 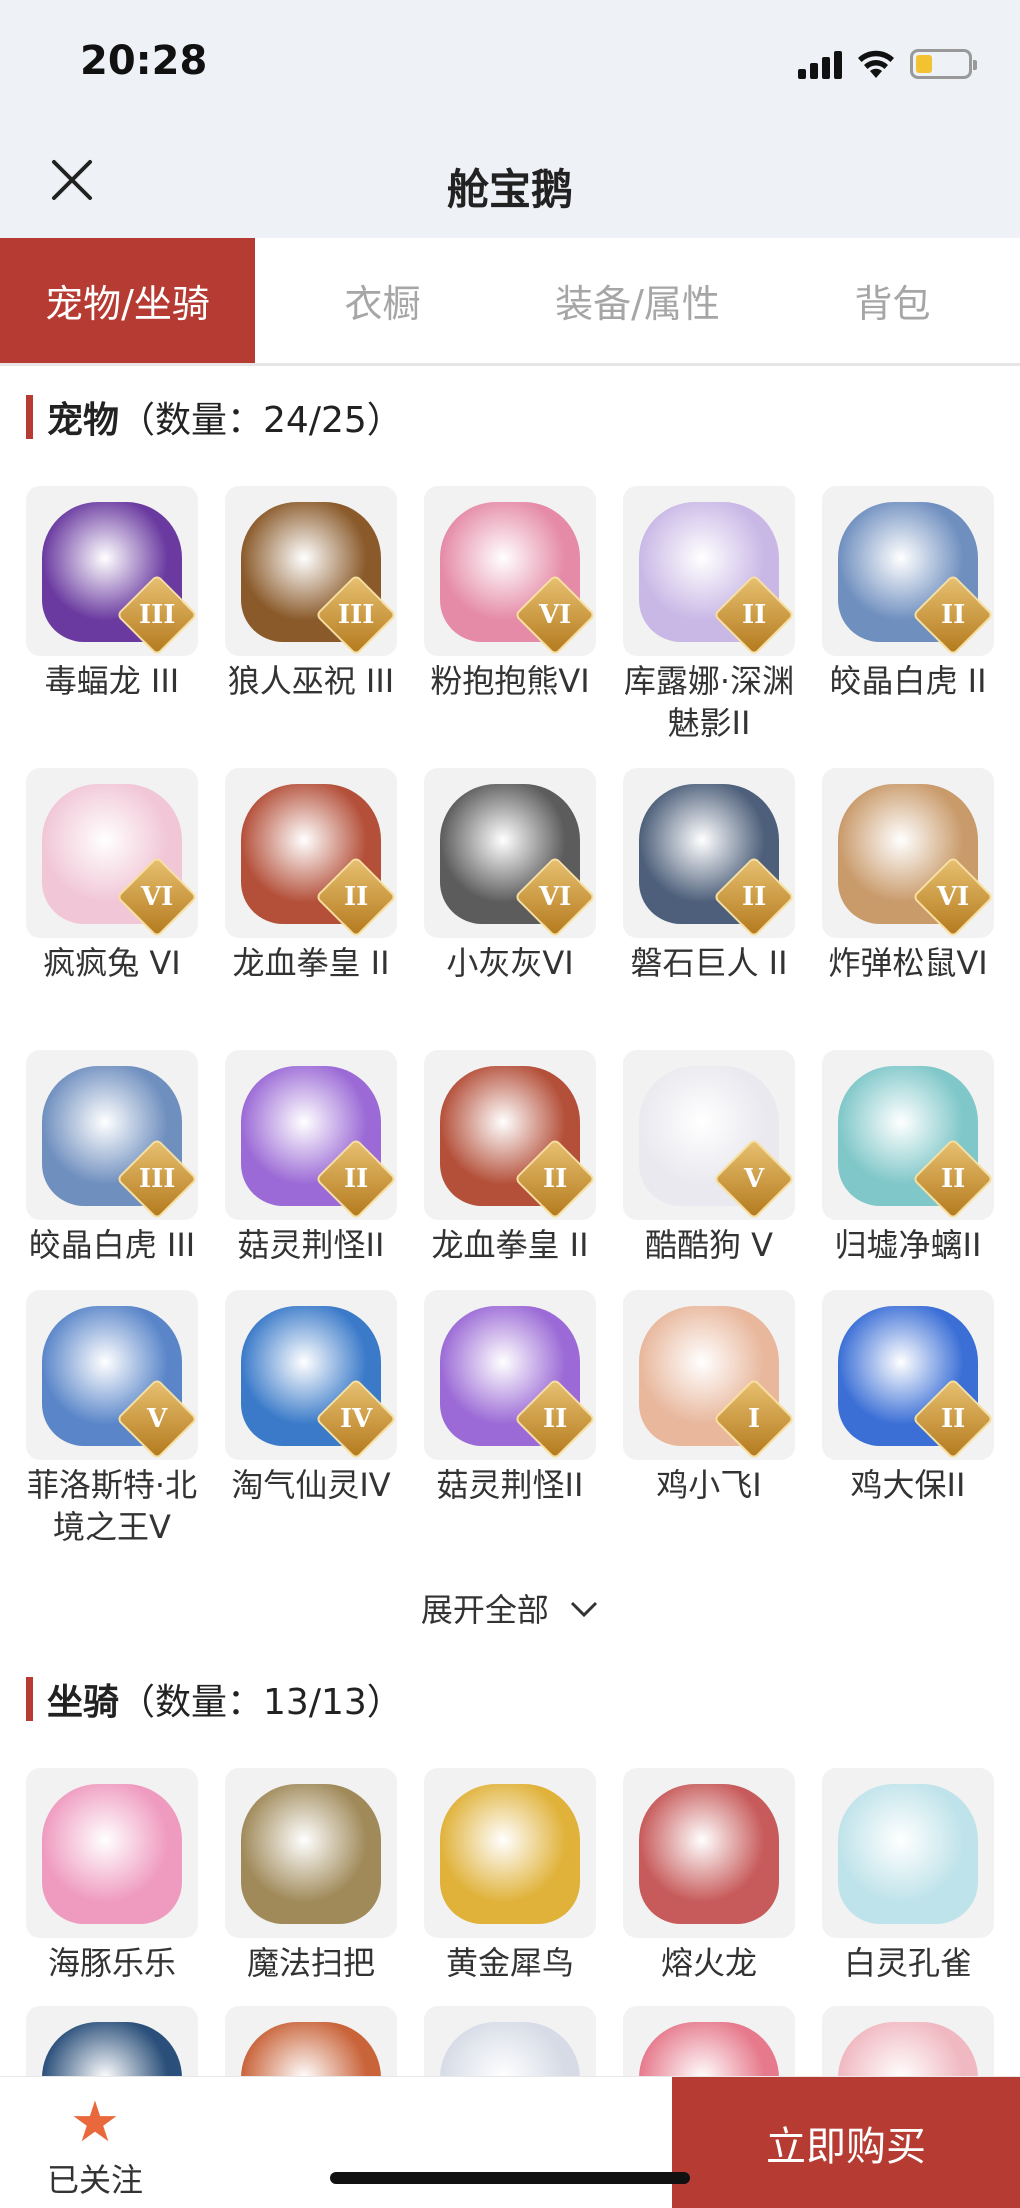 What do you see at coordinates (754, 1418) in the screenshot?
I see `grade-text: I` at bounding box center [754, 1418].